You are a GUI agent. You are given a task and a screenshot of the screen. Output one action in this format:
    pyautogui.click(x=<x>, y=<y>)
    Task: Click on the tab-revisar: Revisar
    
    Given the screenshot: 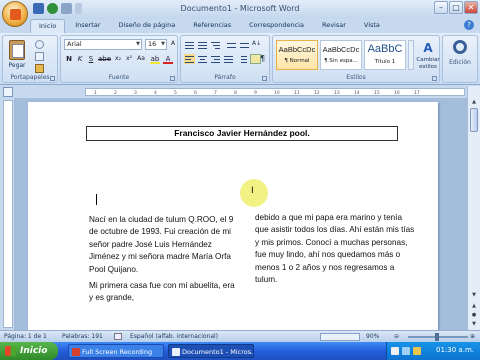 What is the action you would take?
    pyautogui.click(x=334, y=26)
    